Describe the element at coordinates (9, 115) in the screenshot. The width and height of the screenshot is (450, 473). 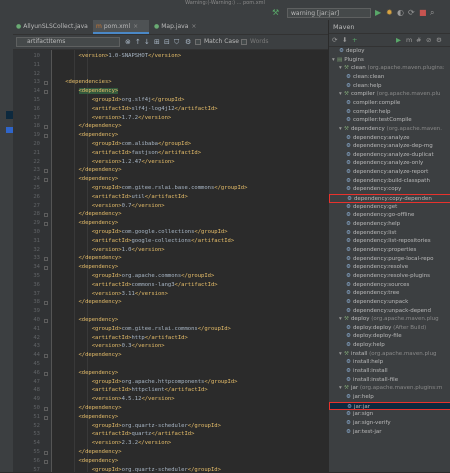
I see `project-selected-row` at that location.